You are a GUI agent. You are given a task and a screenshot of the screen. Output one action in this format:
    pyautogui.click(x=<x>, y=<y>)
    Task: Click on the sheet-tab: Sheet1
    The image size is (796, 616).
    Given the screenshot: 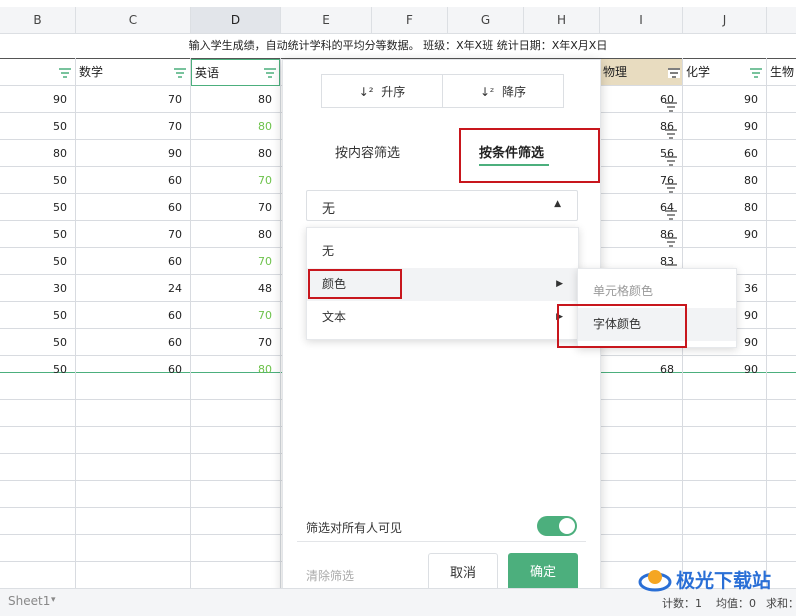 What is the action you would take?
    pyautogui.click(x=29, y=601)
    